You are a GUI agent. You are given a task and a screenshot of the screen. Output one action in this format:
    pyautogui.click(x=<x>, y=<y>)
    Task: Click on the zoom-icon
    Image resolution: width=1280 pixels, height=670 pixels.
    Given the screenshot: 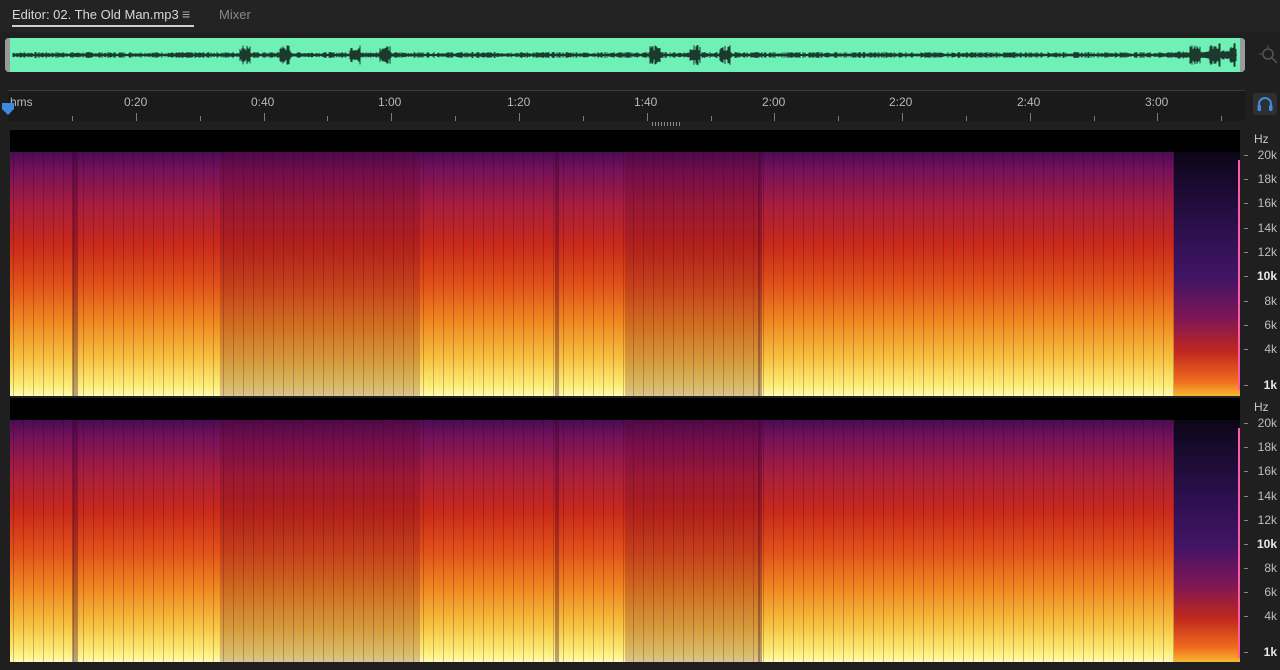 What is the action you would take?
    pyautogui.click(x=1269, y=55)
    